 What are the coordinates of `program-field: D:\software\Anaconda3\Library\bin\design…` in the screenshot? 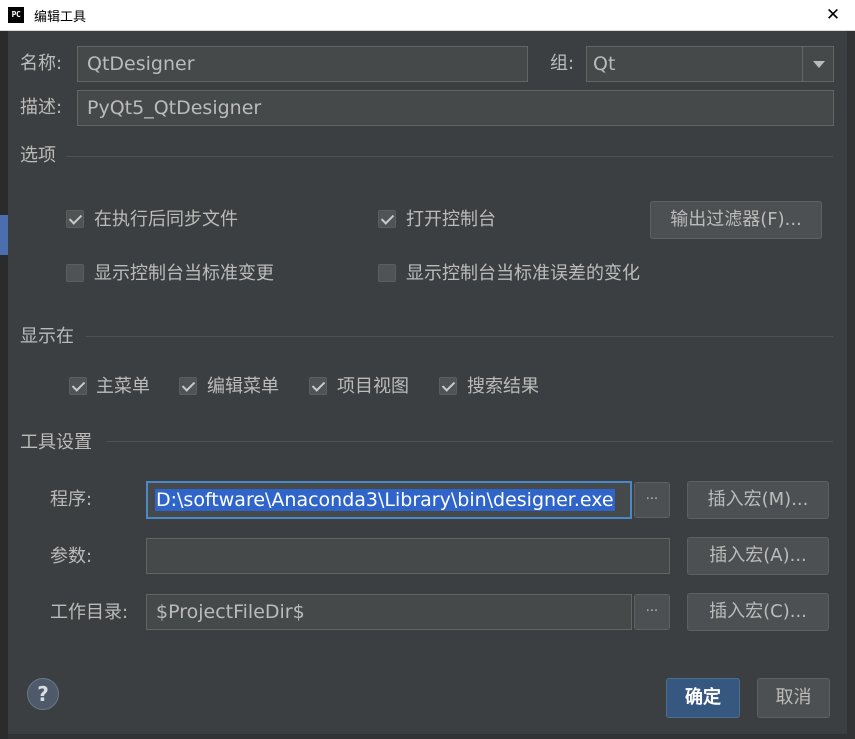 It's located at (389, 500).